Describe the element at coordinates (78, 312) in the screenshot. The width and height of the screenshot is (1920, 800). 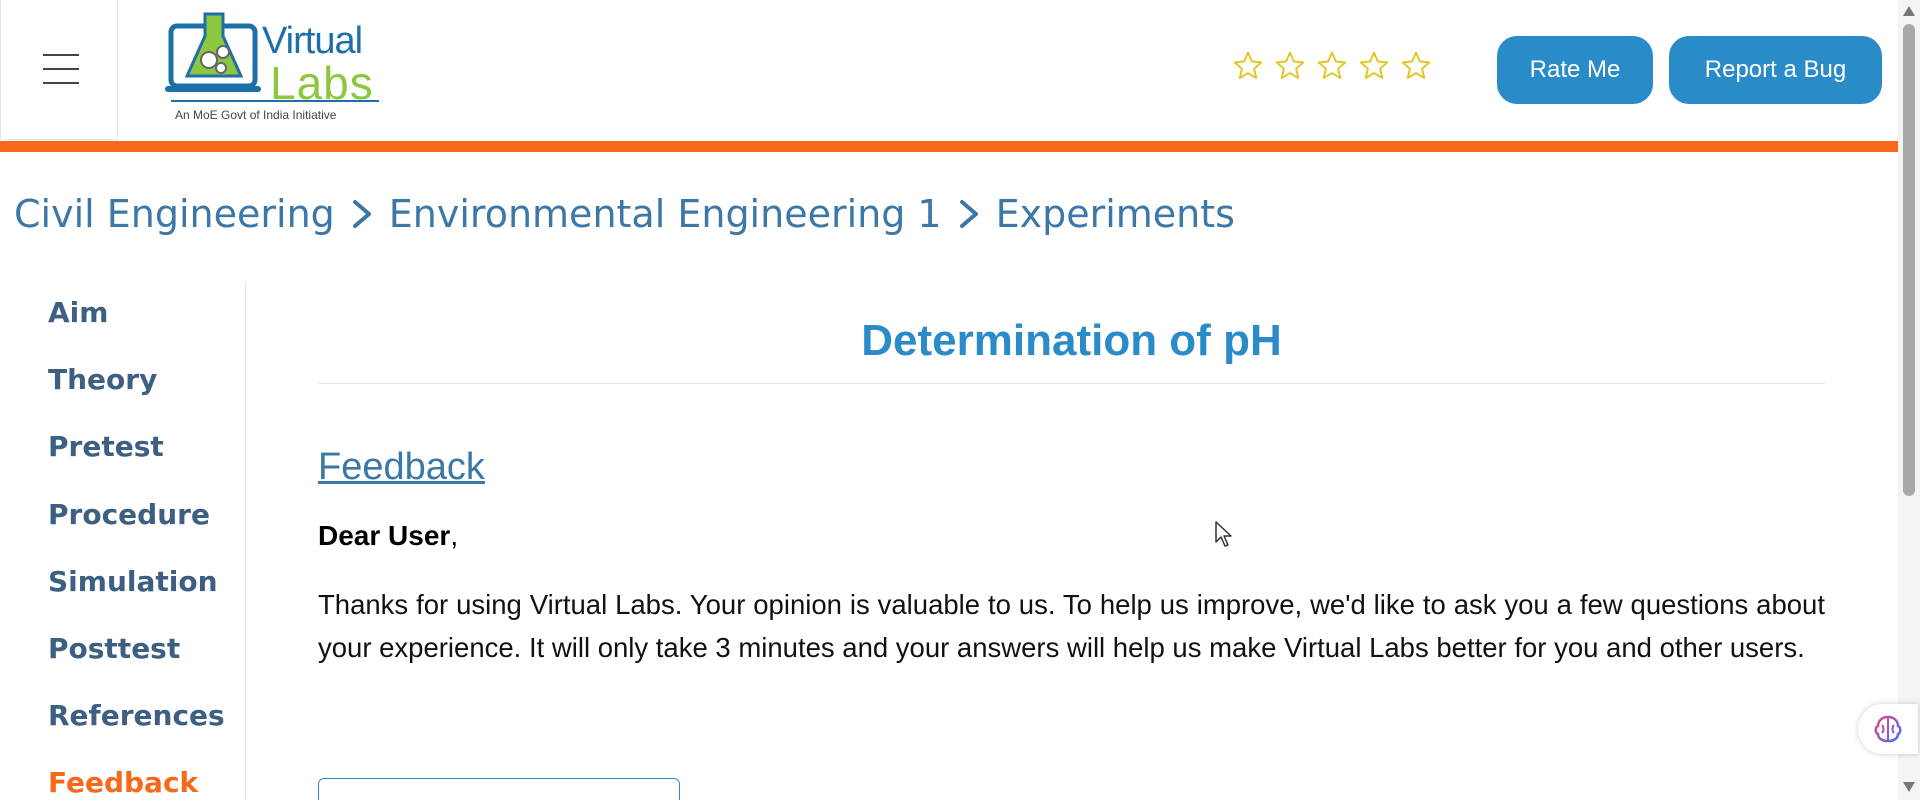
I see `sidebar-item-aim: Aim` at that location.